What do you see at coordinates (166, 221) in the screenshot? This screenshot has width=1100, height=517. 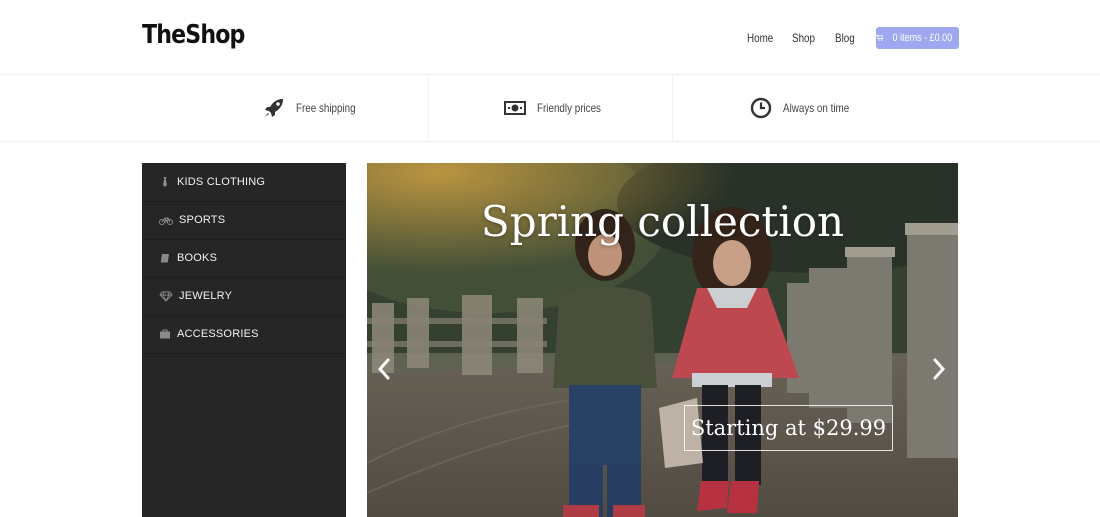 I see `bicycle-icon` at bounding box center [166, 221].